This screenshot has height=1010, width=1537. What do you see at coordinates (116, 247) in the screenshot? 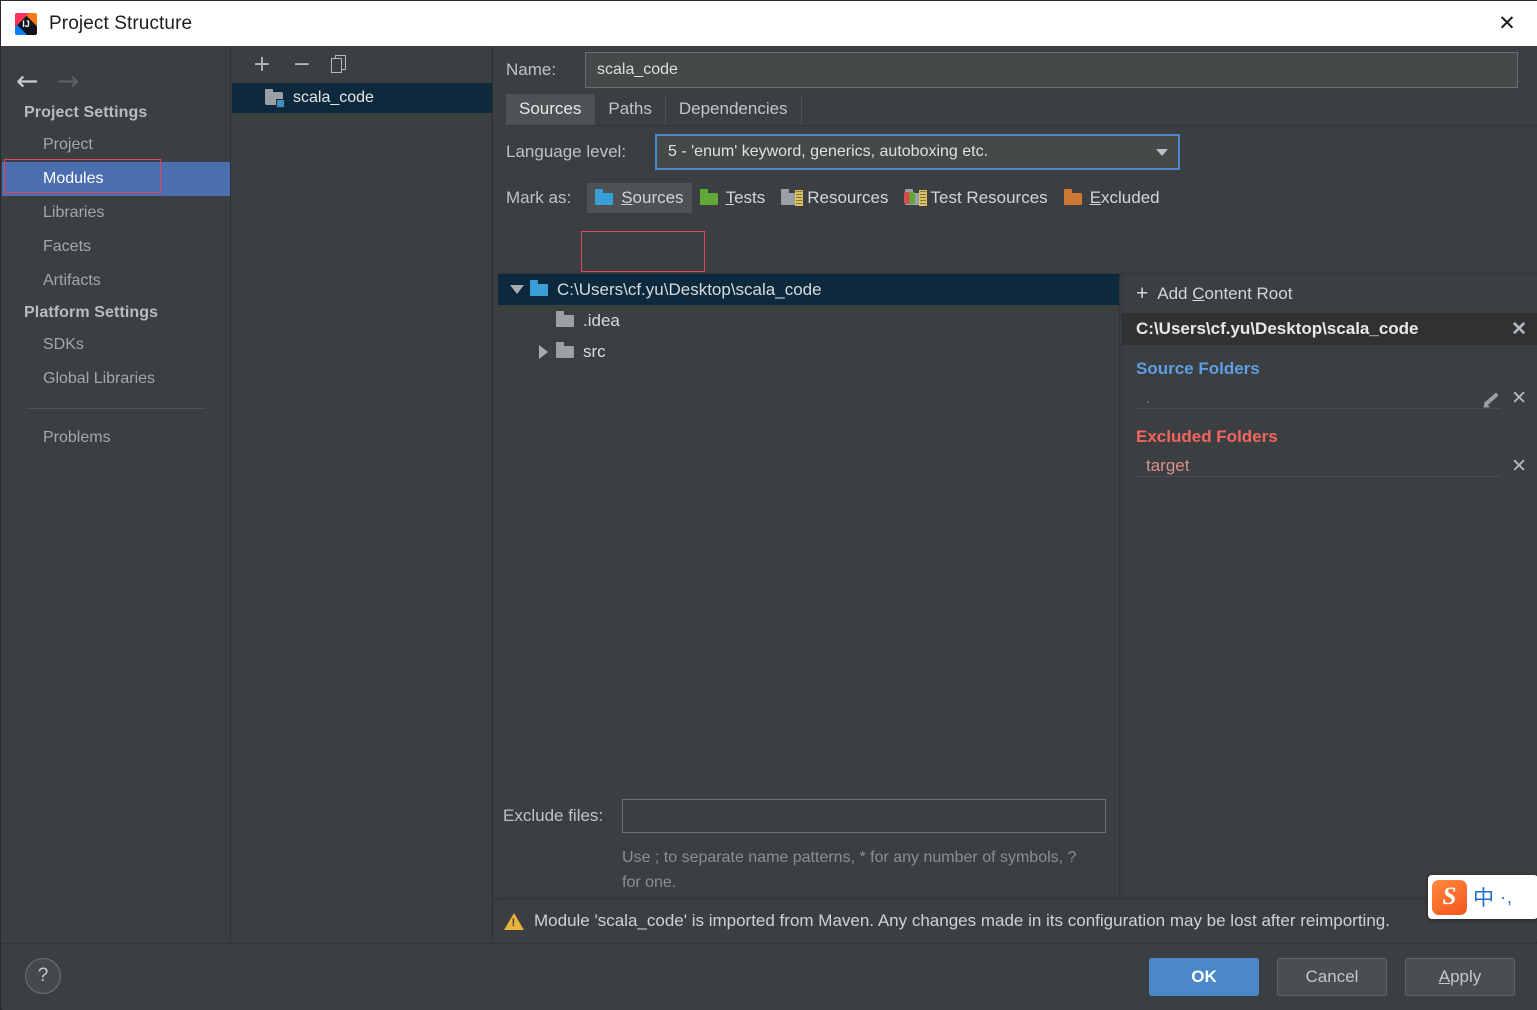
I see `sidebar-item-facets: Facets` at bounding box center [116, 247].